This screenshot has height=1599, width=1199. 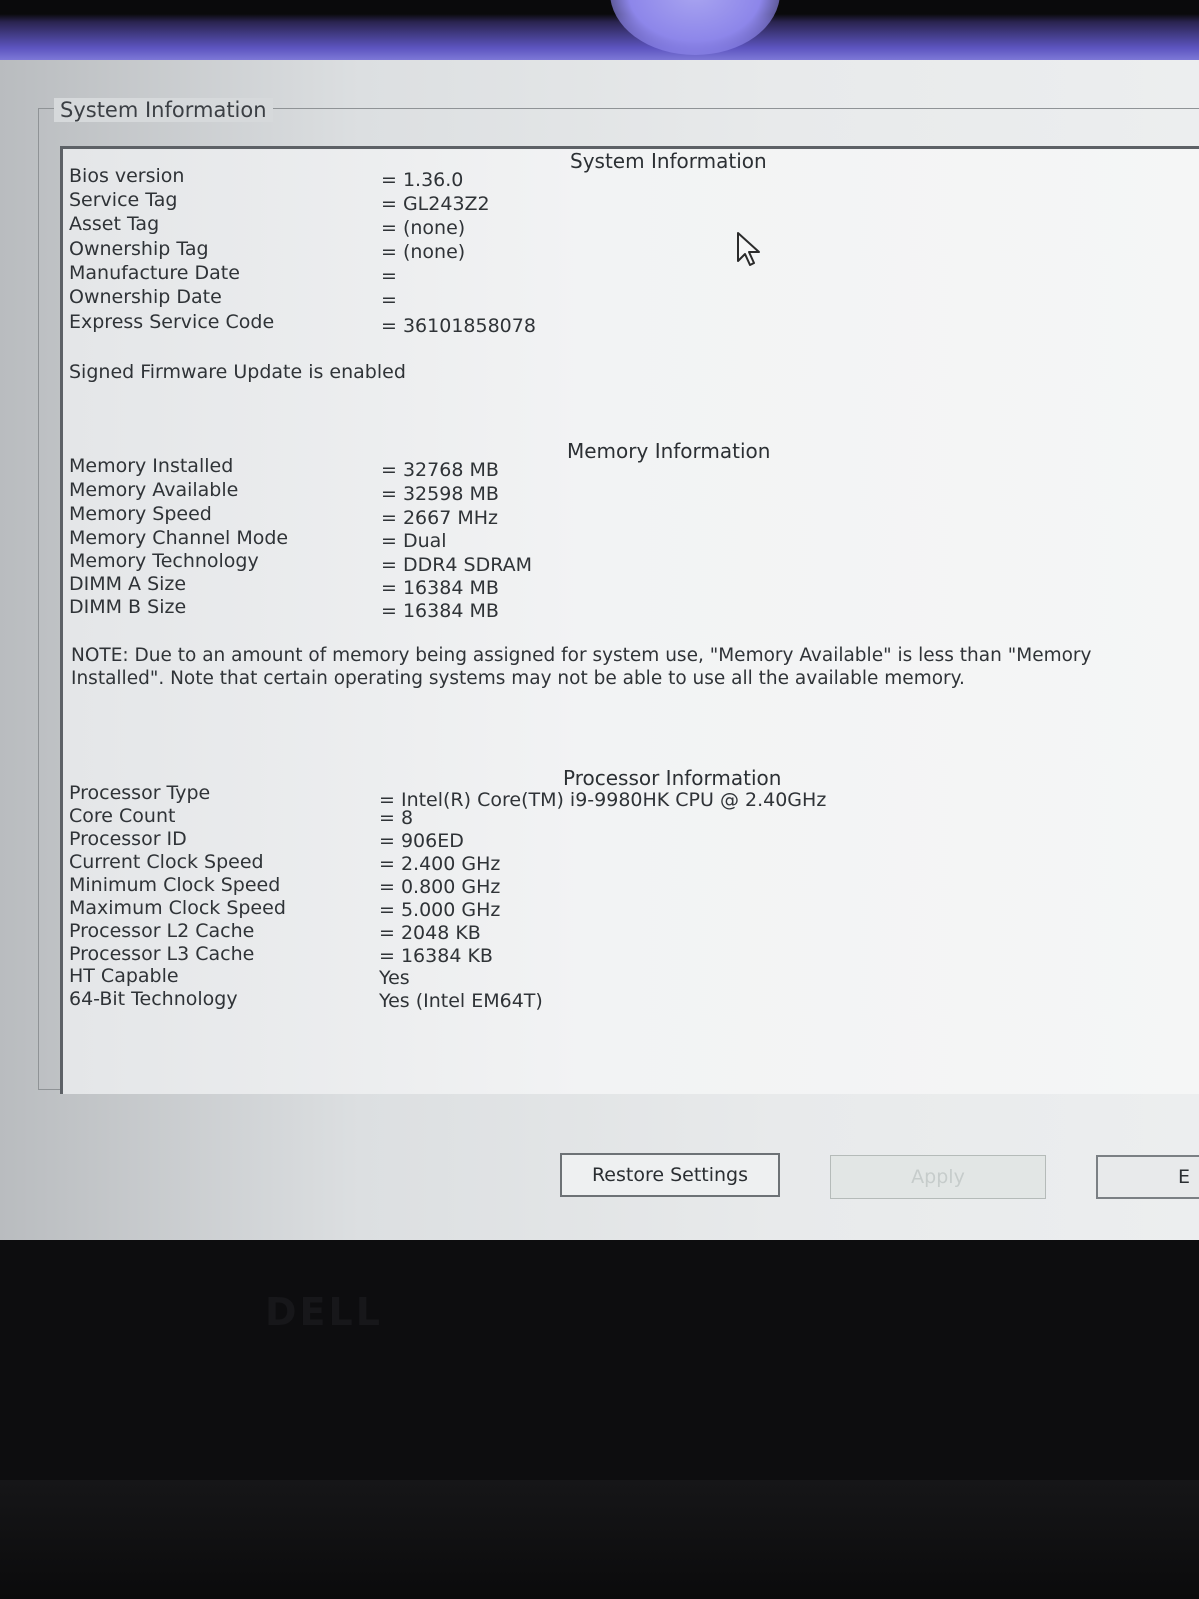 What do you see at coordinates (440, 494) in the screenshot?
I see `value-memory-available: = 32598 MB` at bounding box center [440, 494].